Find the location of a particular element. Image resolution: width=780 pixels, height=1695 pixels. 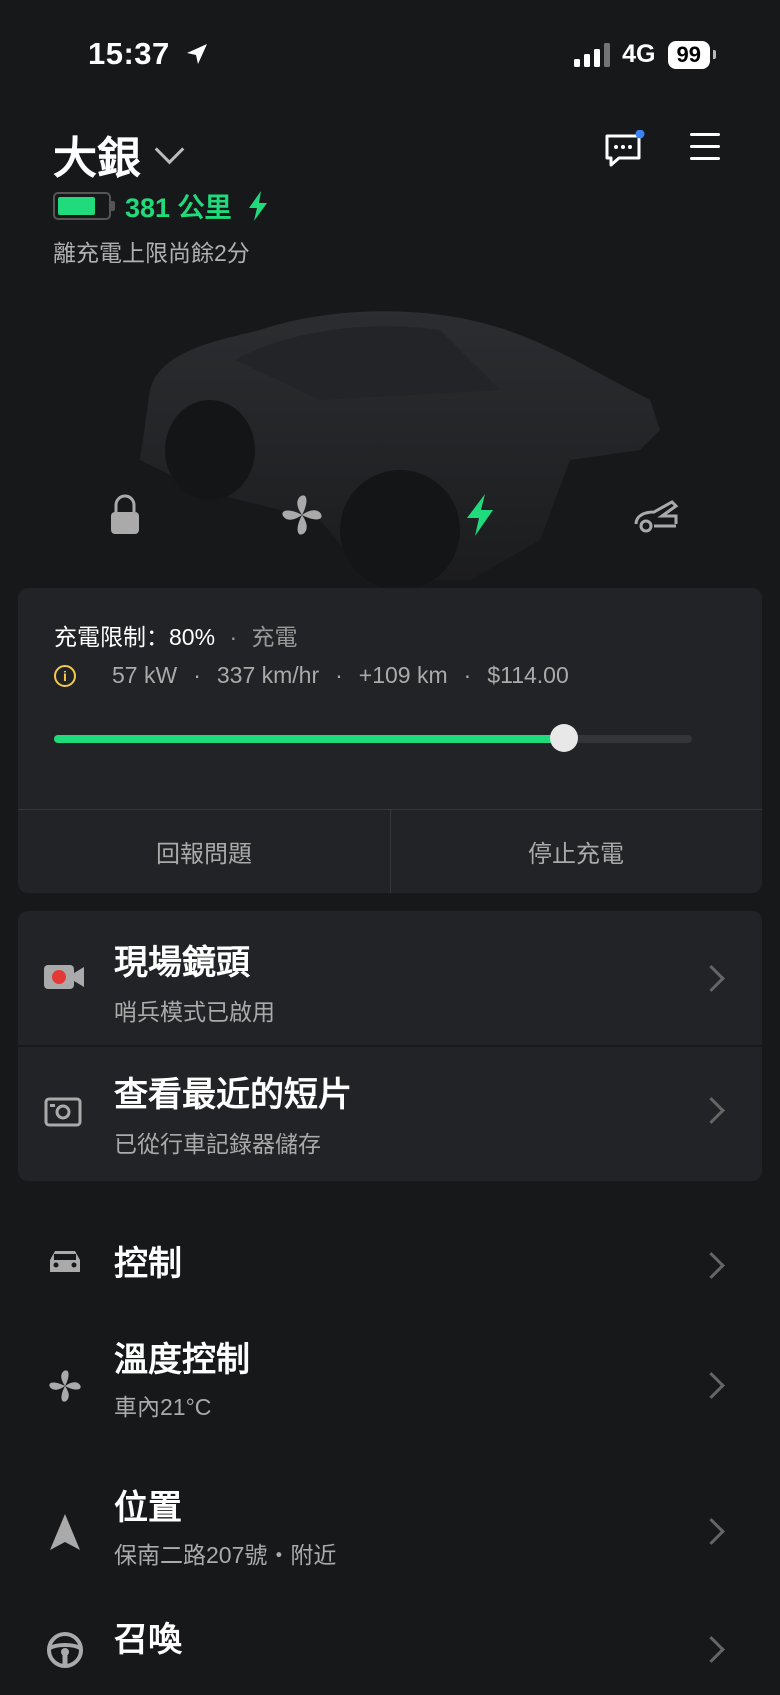

messages-button is located at coordinates (624, 150).